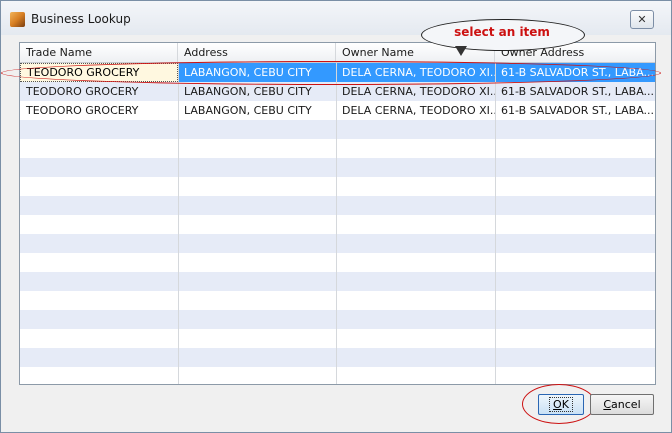  What do you see at coordinates (461, 51) in the screenshot?
I see `callout-pointer` at bounding box center [461, 51].